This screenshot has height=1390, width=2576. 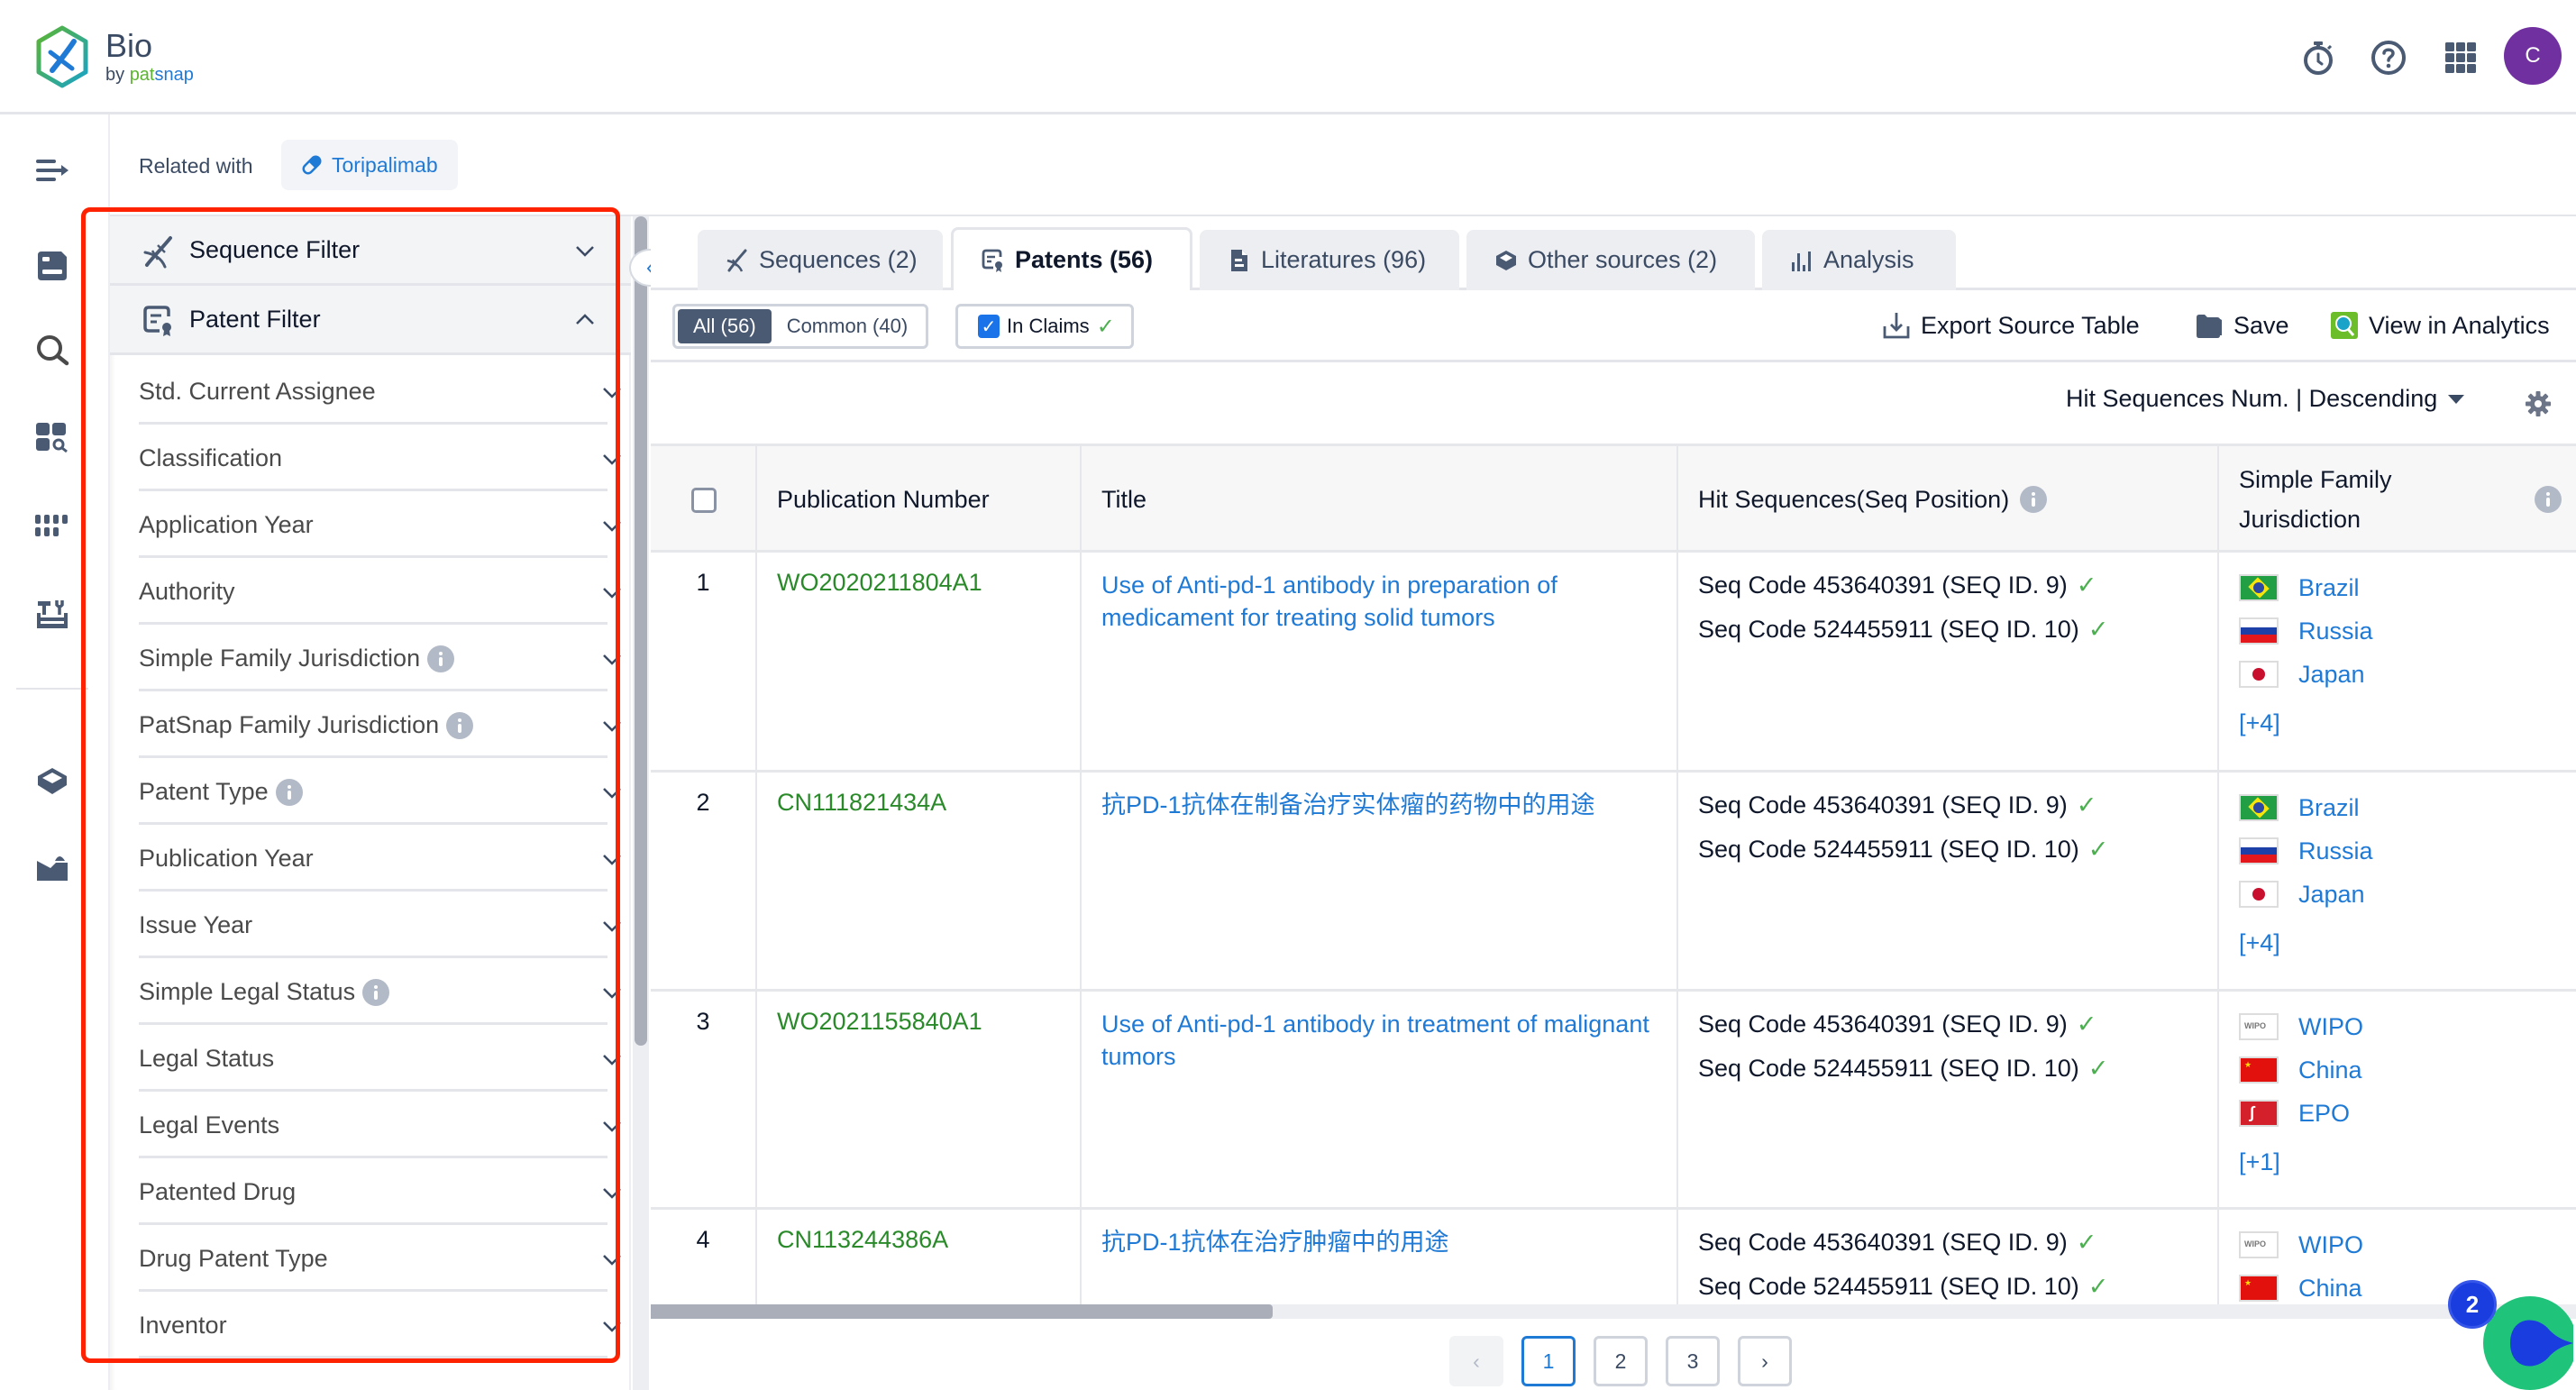 What do you see at coordinates (1476, 1361) in the screenshot?
I see `prev-page-button: ‹` at bounding box center [1476, 1361].